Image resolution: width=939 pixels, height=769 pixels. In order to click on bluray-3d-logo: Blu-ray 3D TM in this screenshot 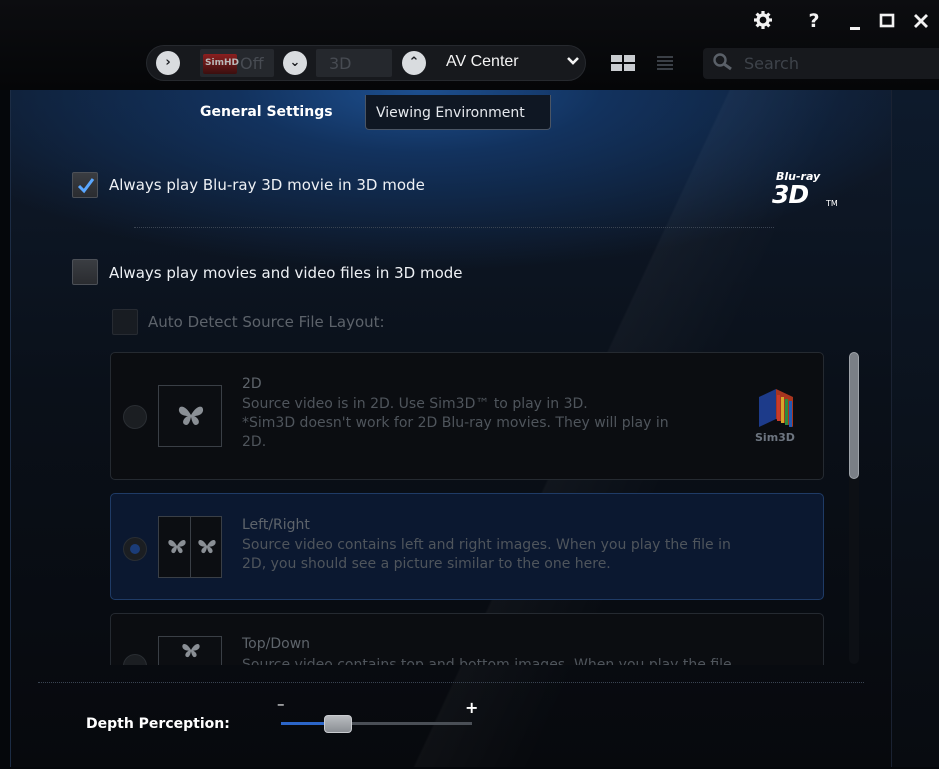, I will do `click(805, 189)`.